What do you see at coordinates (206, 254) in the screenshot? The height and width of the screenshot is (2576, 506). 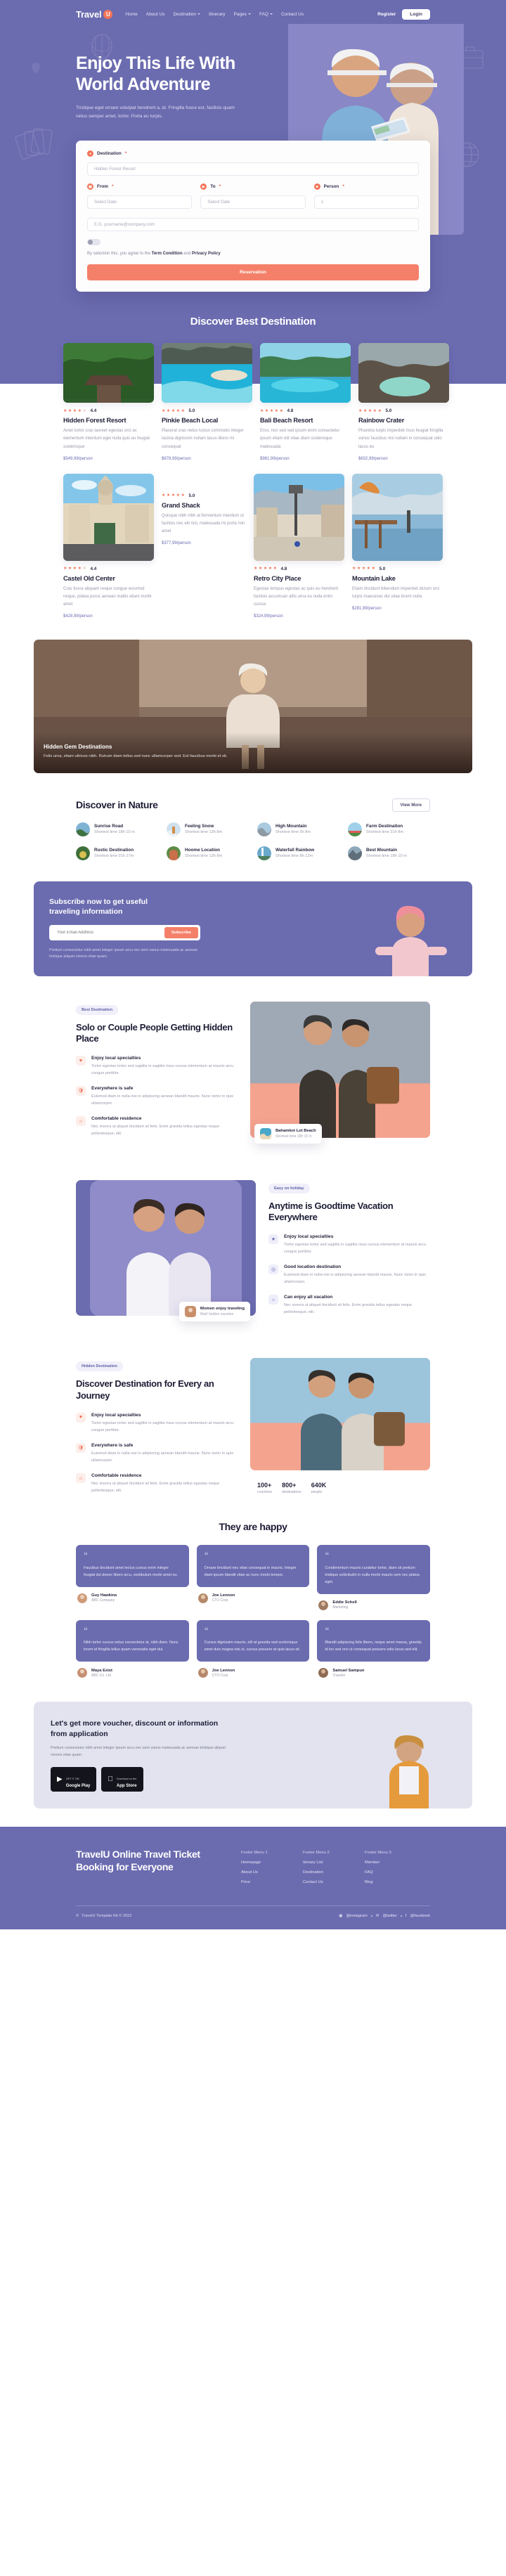 I see `privacy-policy-link: Privacy Policy` at bounding box center [206, 254].